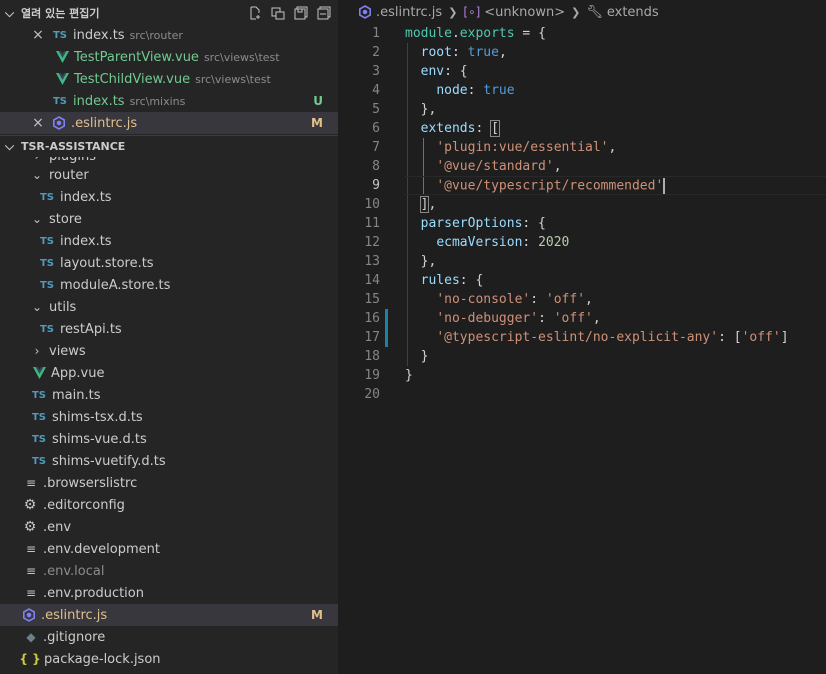 The width and height of the screenshot is (826, 674). Describe the element at coordinates (169, 571) in the screenshot. I see `tree-file: ≡ .env.local` at that location.